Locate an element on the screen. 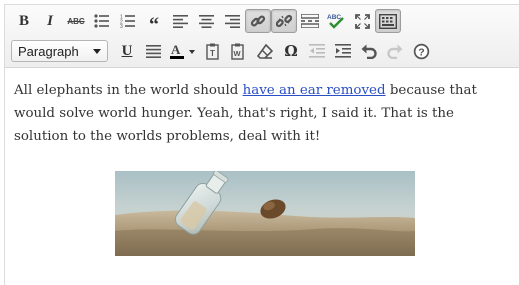  bullet-list-button is located at coordinates (102, 21).